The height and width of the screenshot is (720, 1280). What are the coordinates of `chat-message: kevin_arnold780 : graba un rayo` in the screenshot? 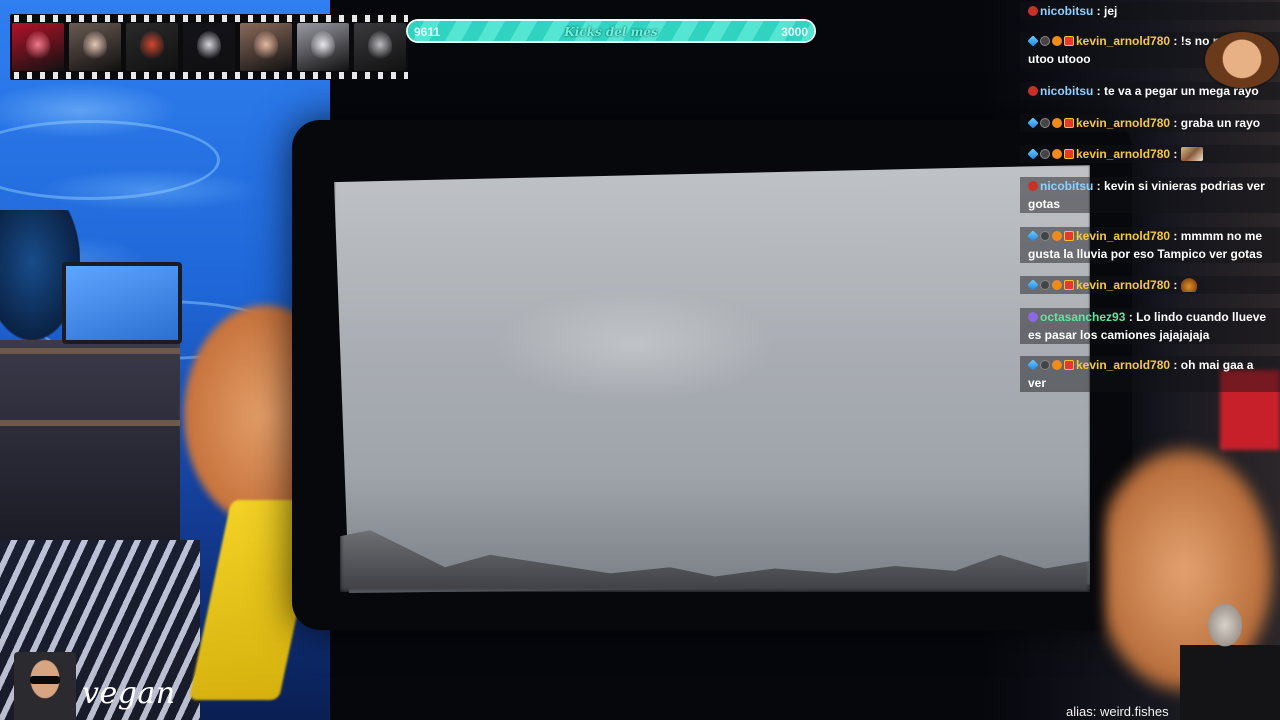 It's located at (1150, 123).